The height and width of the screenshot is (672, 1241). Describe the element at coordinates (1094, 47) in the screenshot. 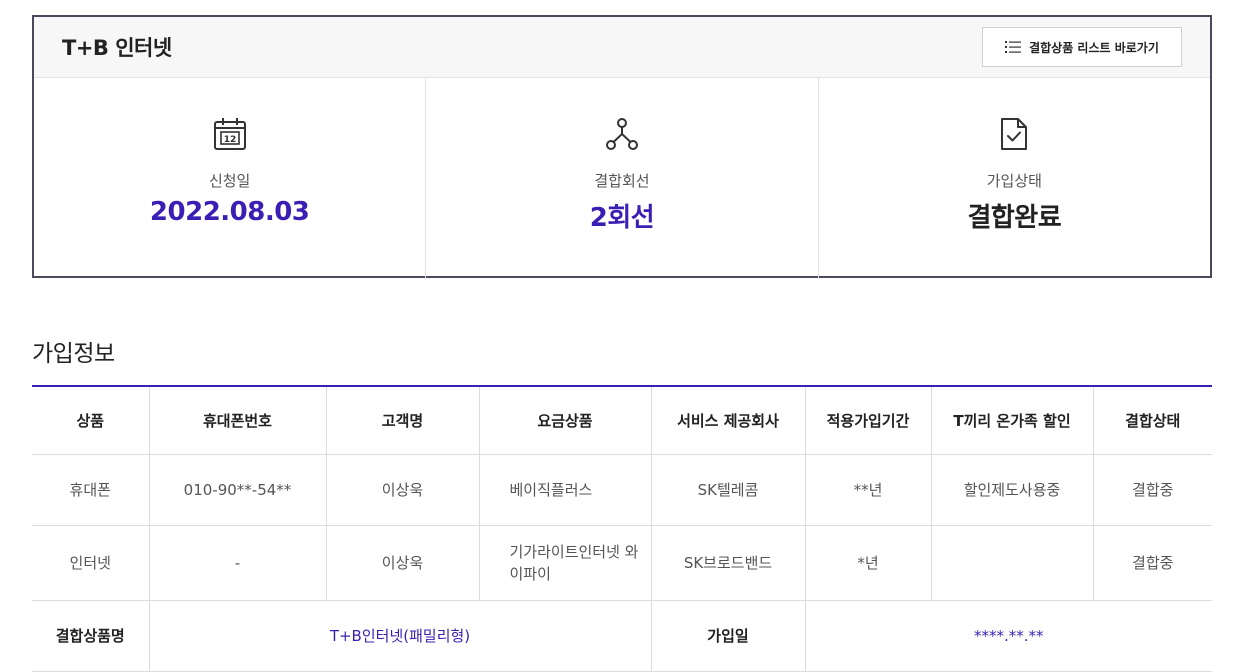

I see `bundle-list-button-label: 결합상품 리스트 바로가기` at that location.